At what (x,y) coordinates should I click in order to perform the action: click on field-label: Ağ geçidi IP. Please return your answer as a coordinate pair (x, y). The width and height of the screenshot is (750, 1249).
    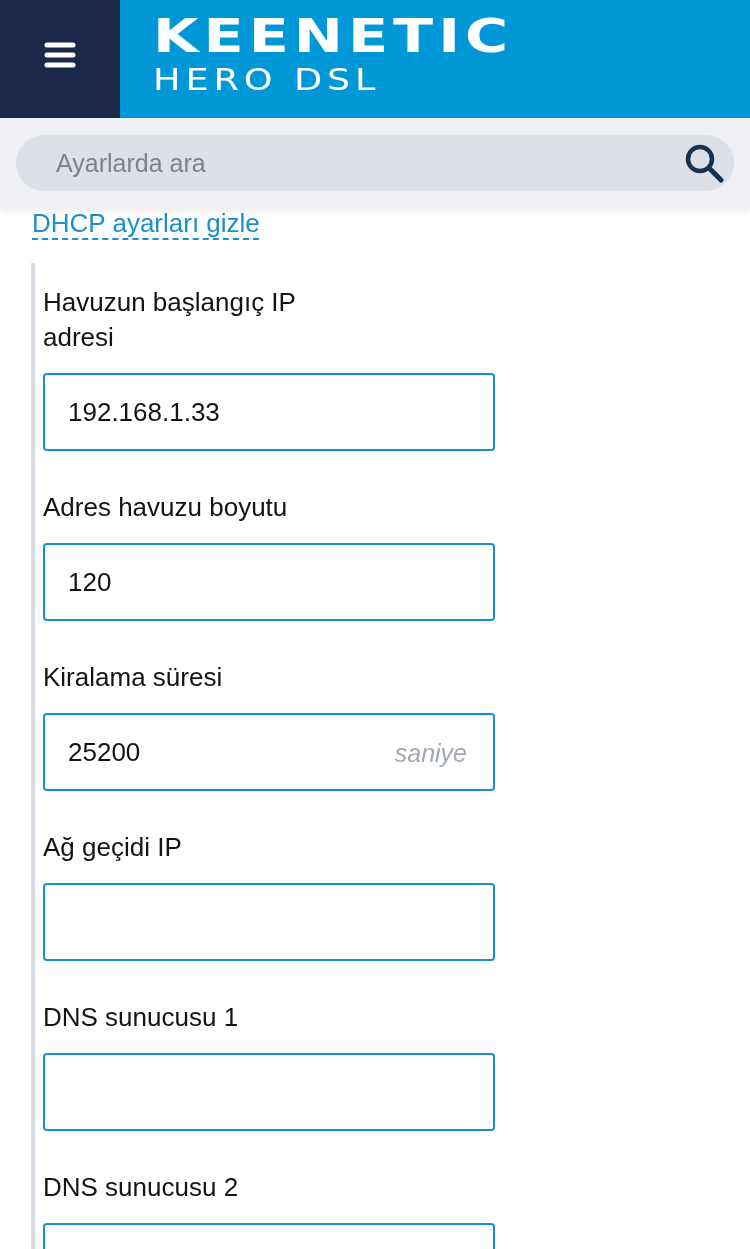
    Looking at the image, I should click on (113, 847).